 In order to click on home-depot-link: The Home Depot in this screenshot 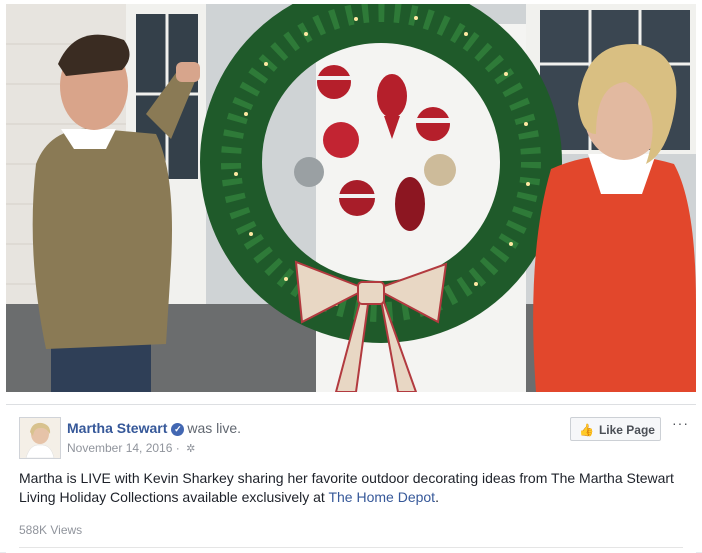, I will do `click(381, 497)`.